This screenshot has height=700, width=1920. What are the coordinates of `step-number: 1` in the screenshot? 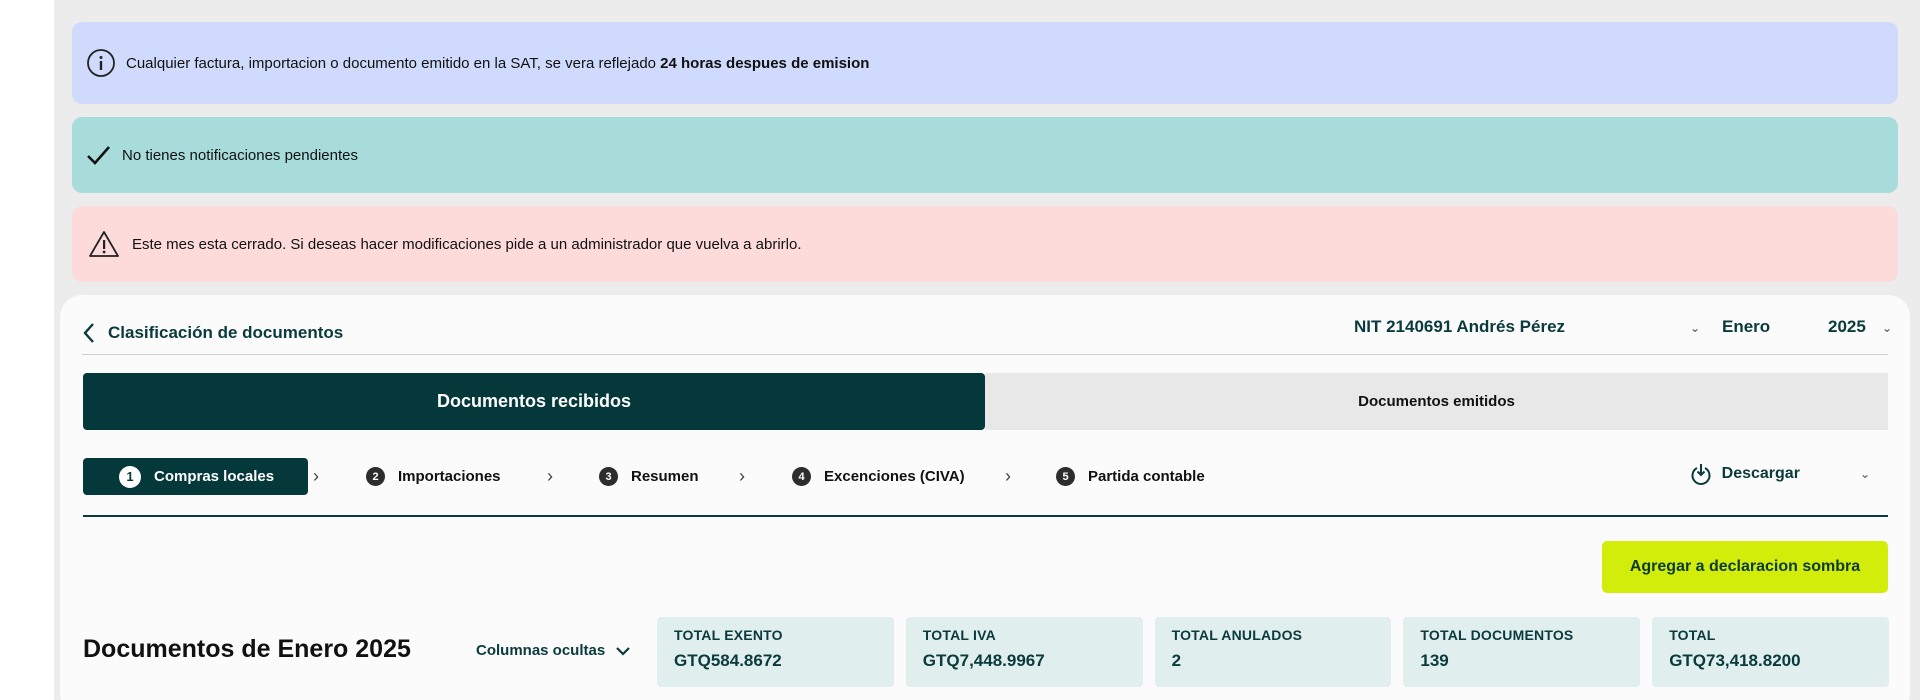 It's located at (130, 476).